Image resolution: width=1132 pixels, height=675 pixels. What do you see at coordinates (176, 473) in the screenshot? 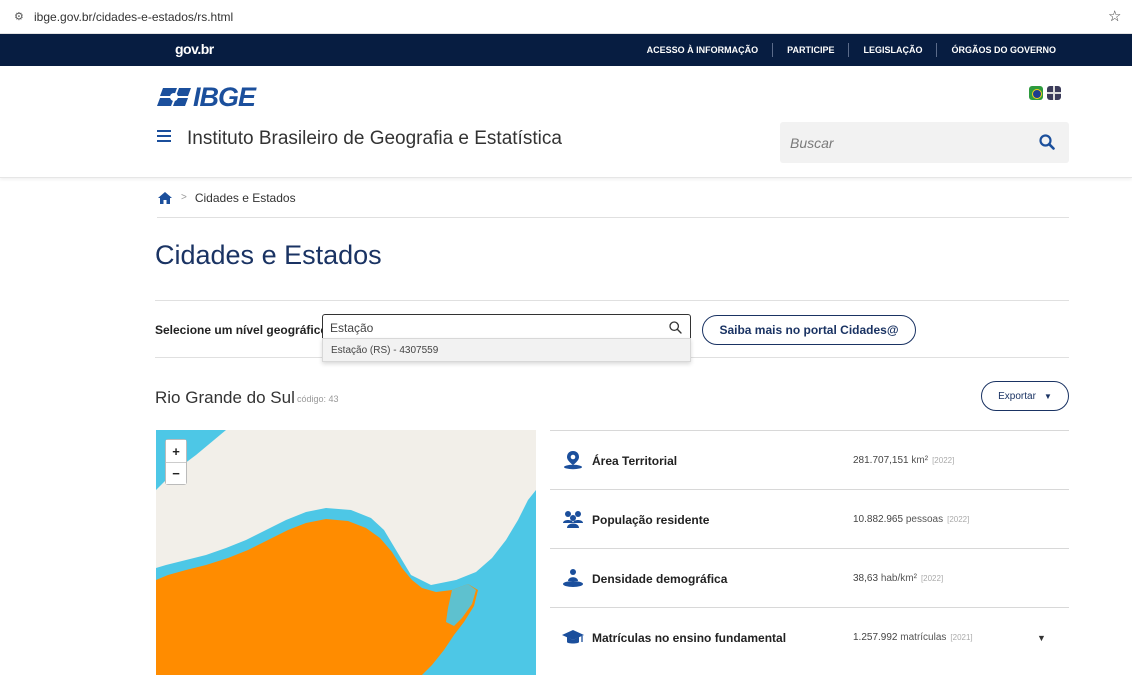
I see `zoom-out-button: −` at bounding box center [176, 473].